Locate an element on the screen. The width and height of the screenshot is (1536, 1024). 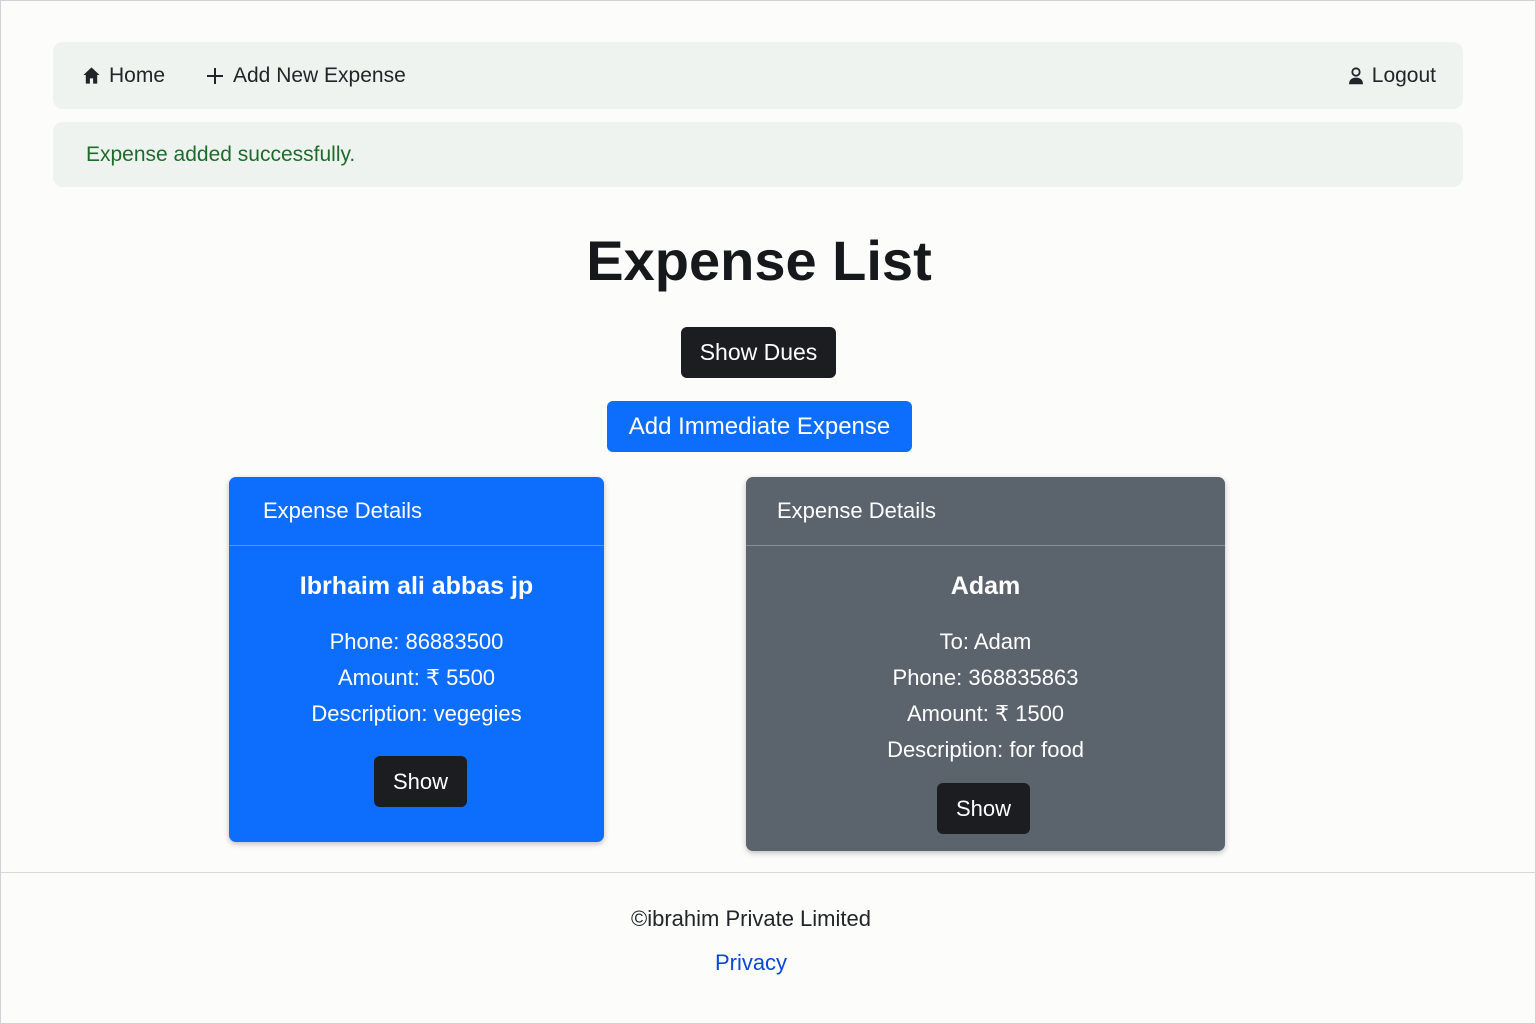
card-title: Ibrhaim ali abbas jp is located at coordinates (416, 586).